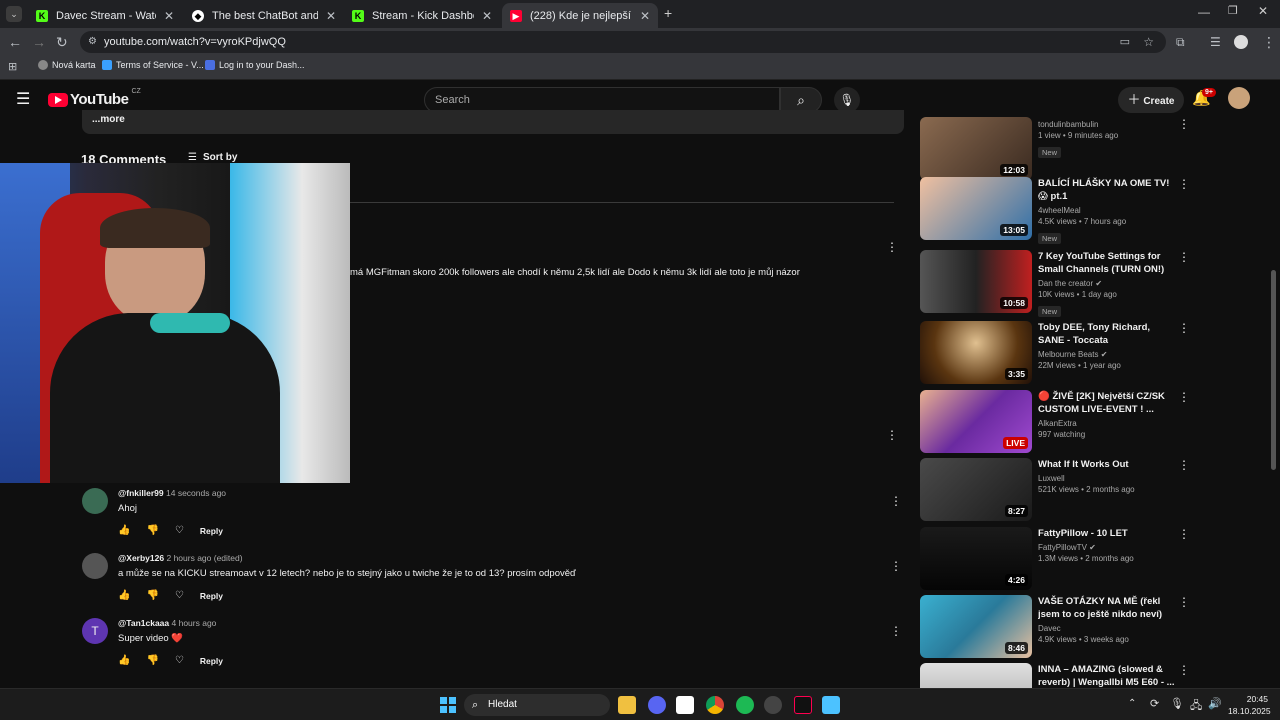  I want to click on window-close-icon: ✕, so click(1263, 11).